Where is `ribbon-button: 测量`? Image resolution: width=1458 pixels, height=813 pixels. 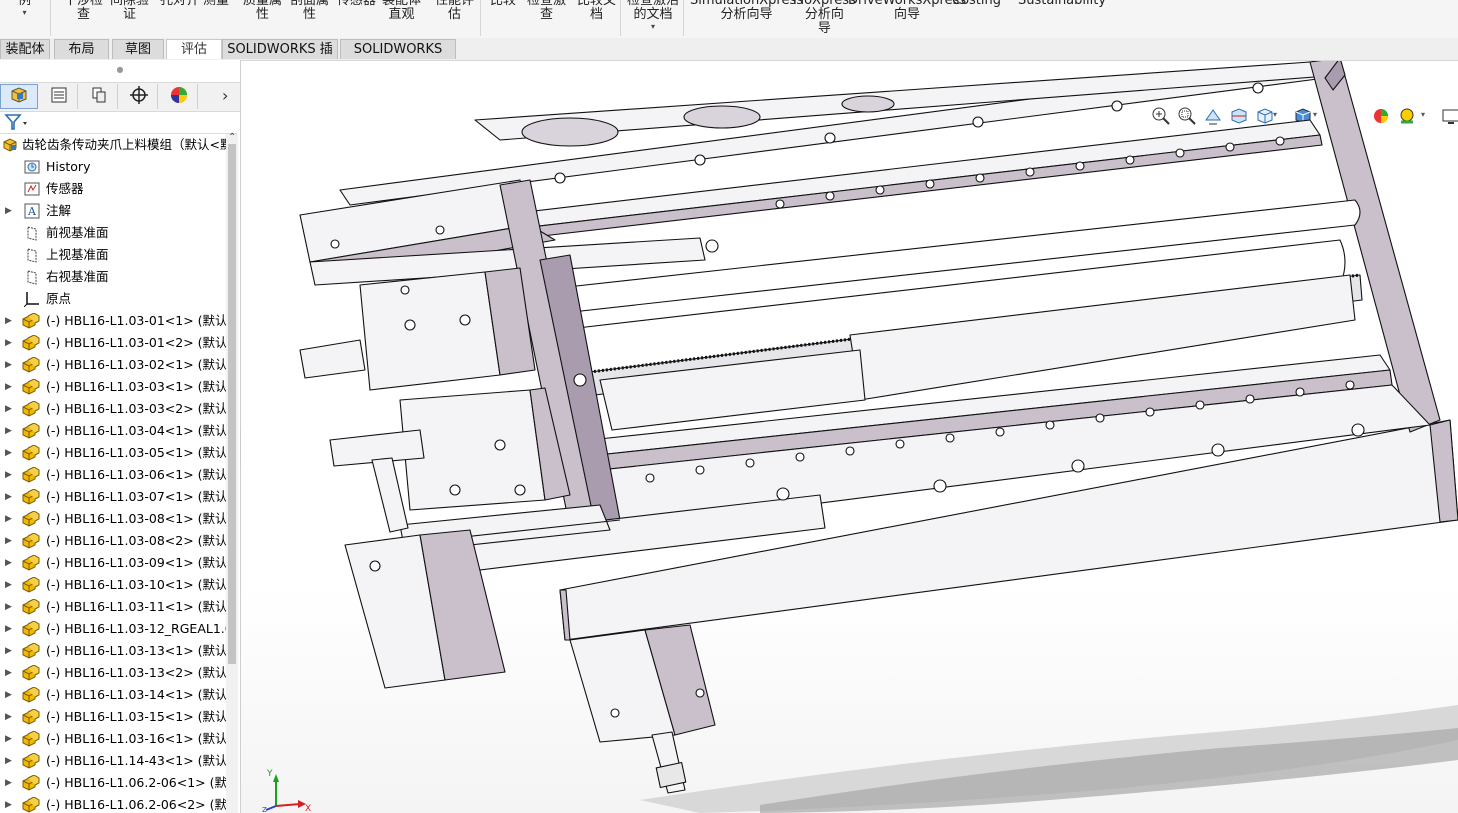
ribbon-button: 测量 is located at coordinates (216, 4).